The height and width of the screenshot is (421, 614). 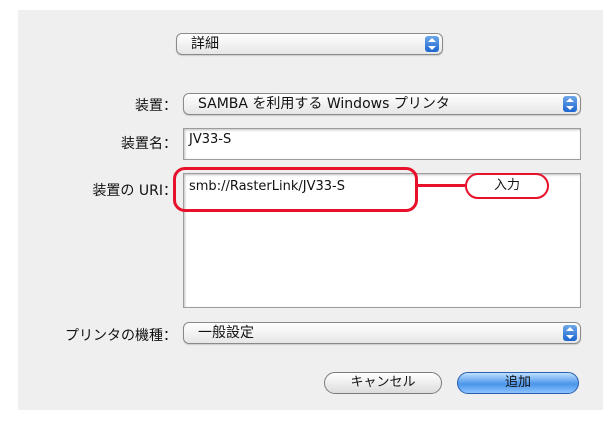 I want to click on add-button: 追加, so click(x=518, y=383).